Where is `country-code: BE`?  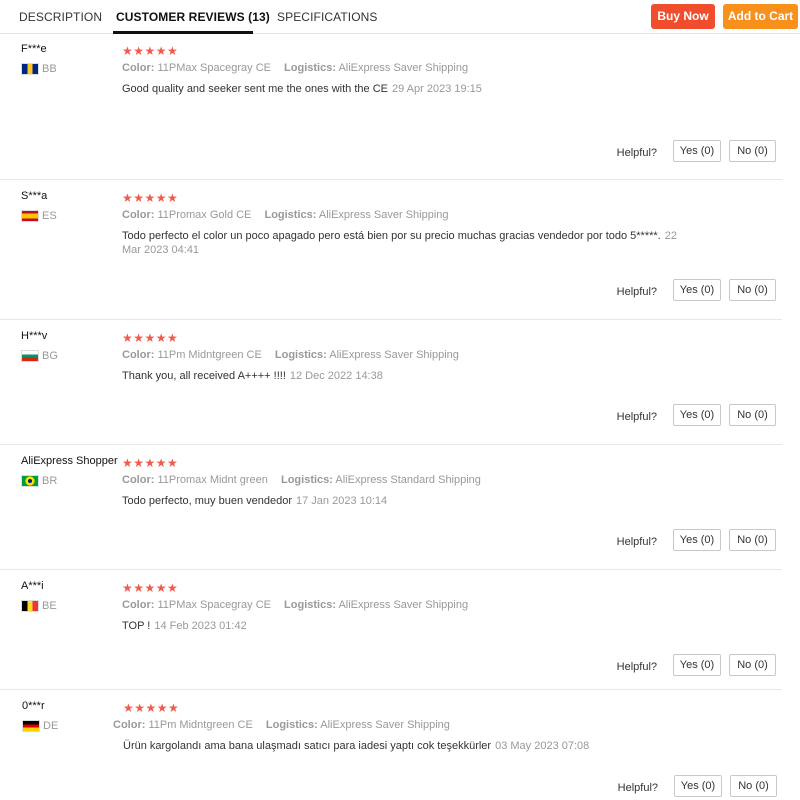
country-code: BE is located at coordinates (49, 606).